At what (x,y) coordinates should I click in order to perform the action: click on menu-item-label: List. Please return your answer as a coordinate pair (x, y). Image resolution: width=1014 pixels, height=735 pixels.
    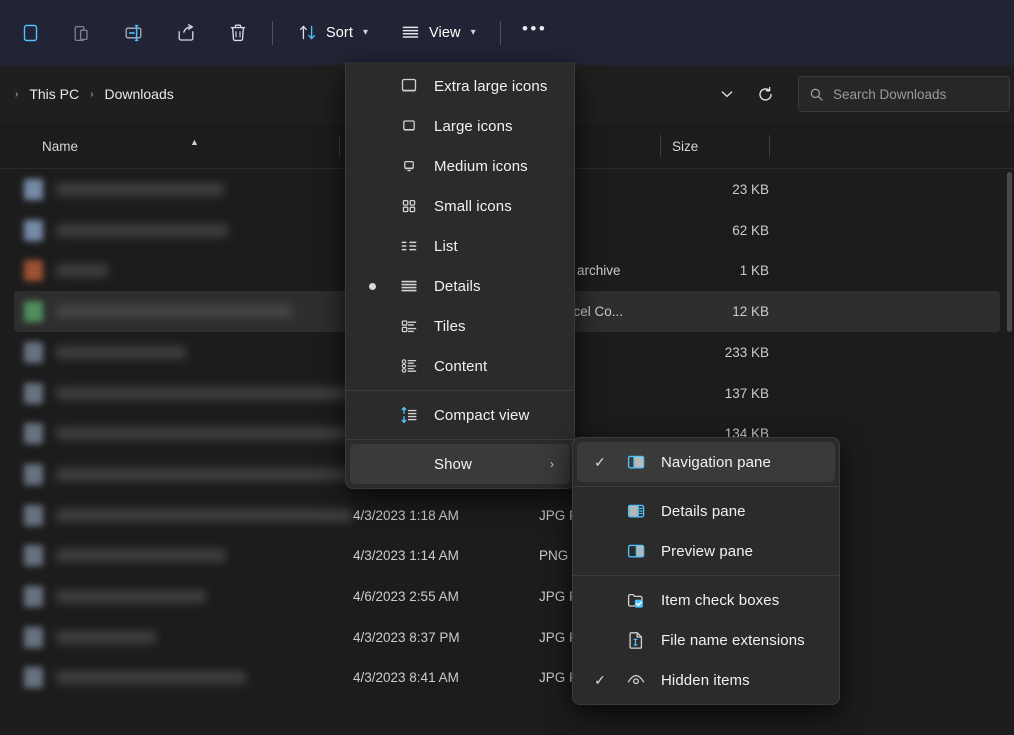
    Looking at the image, I should click on (446, 246).